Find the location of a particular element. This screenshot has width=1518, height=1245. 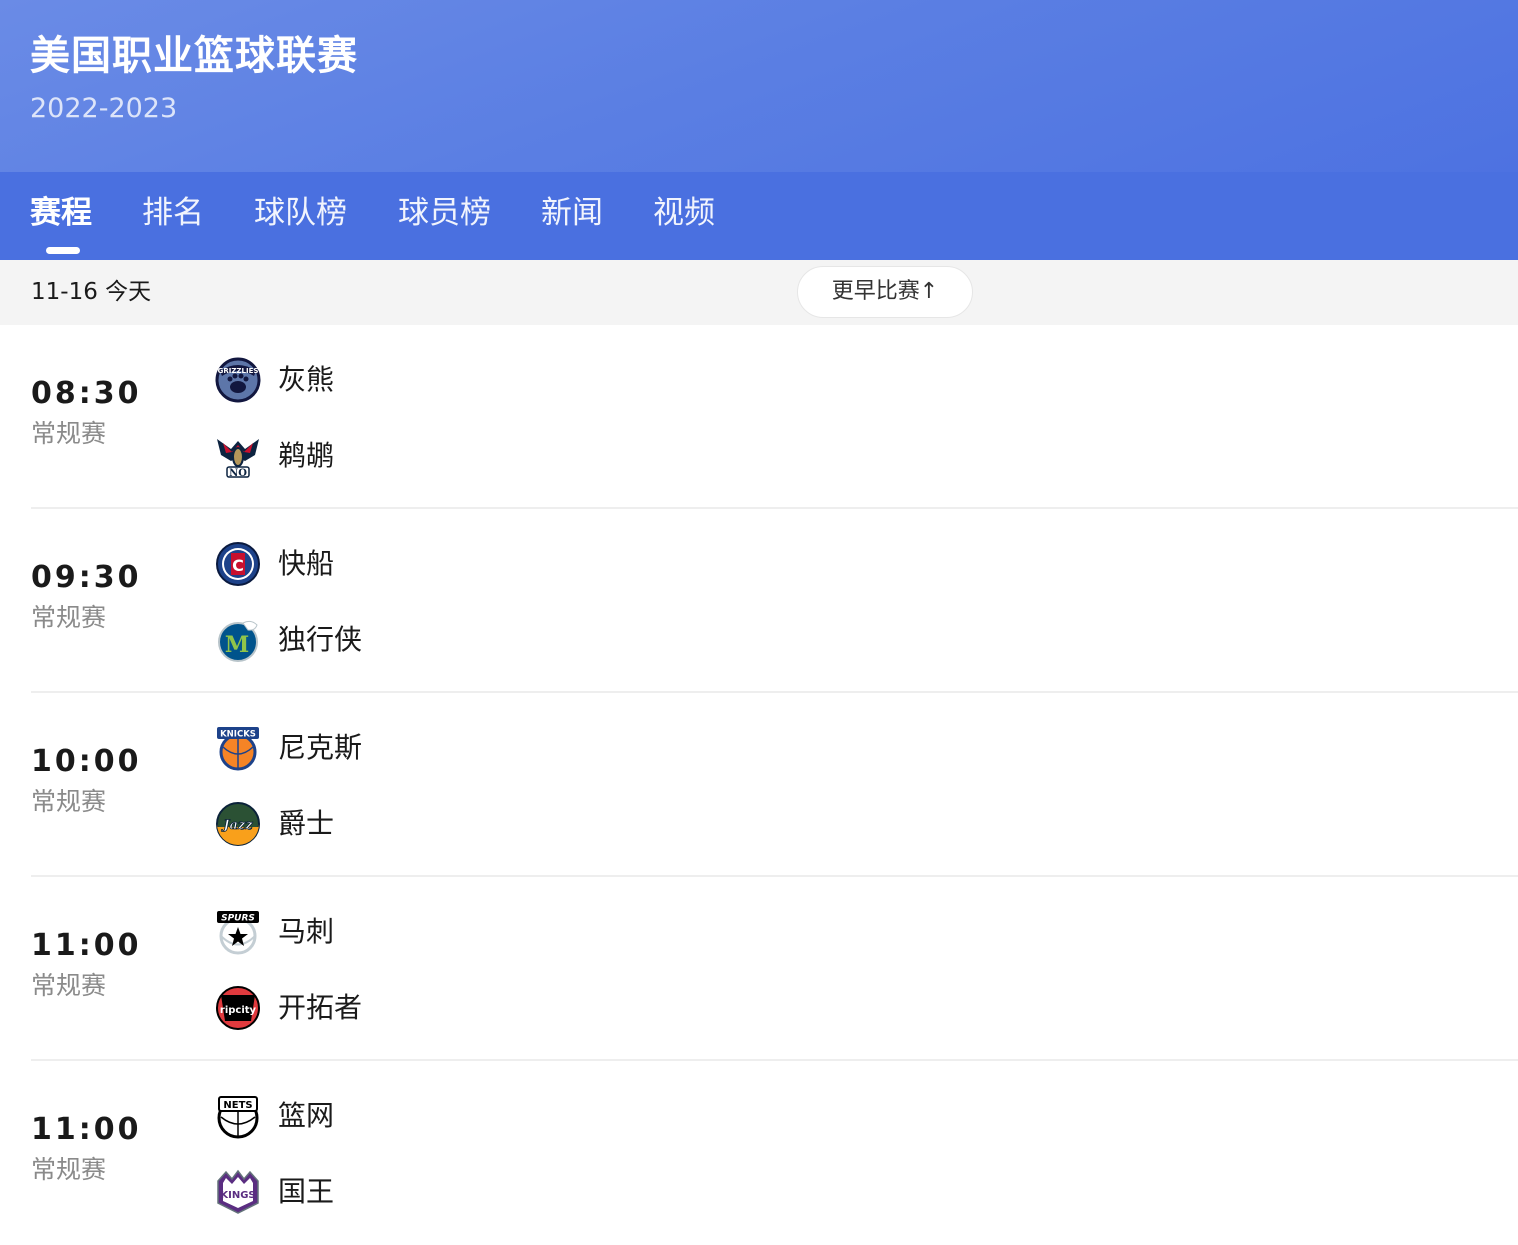

match-row: 09:30 常规赛 C 快船 M 独行侠 is located at coordinates (759, 601).